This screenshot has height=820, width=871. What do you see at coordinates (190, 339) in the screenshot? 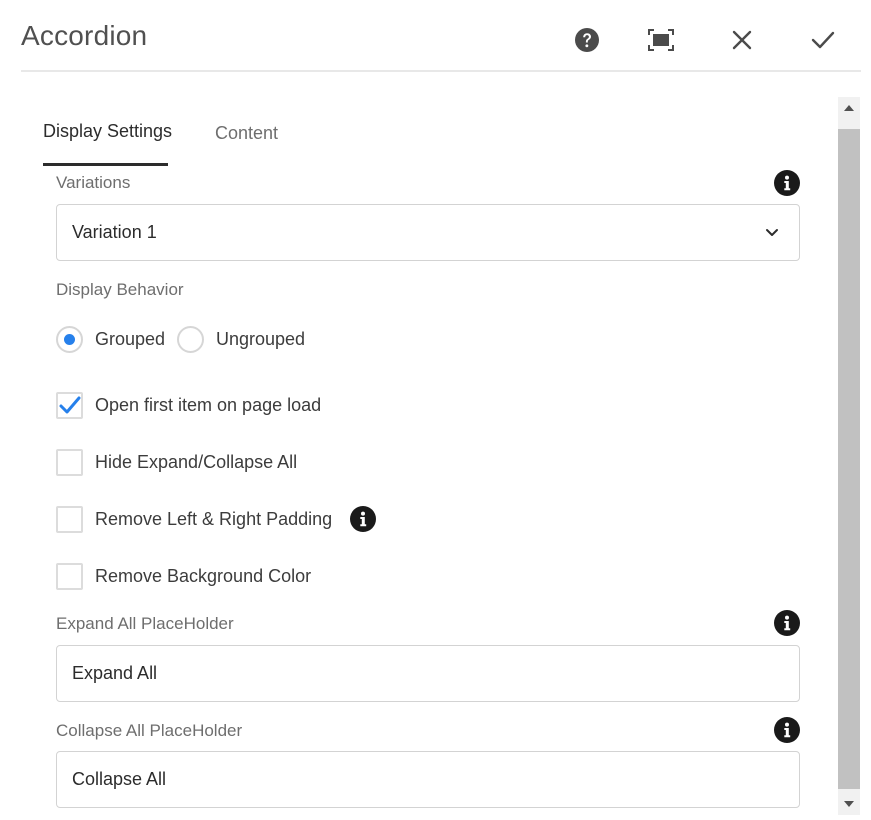
I see `radio-ungrouped` at bounding box center [190, 339].